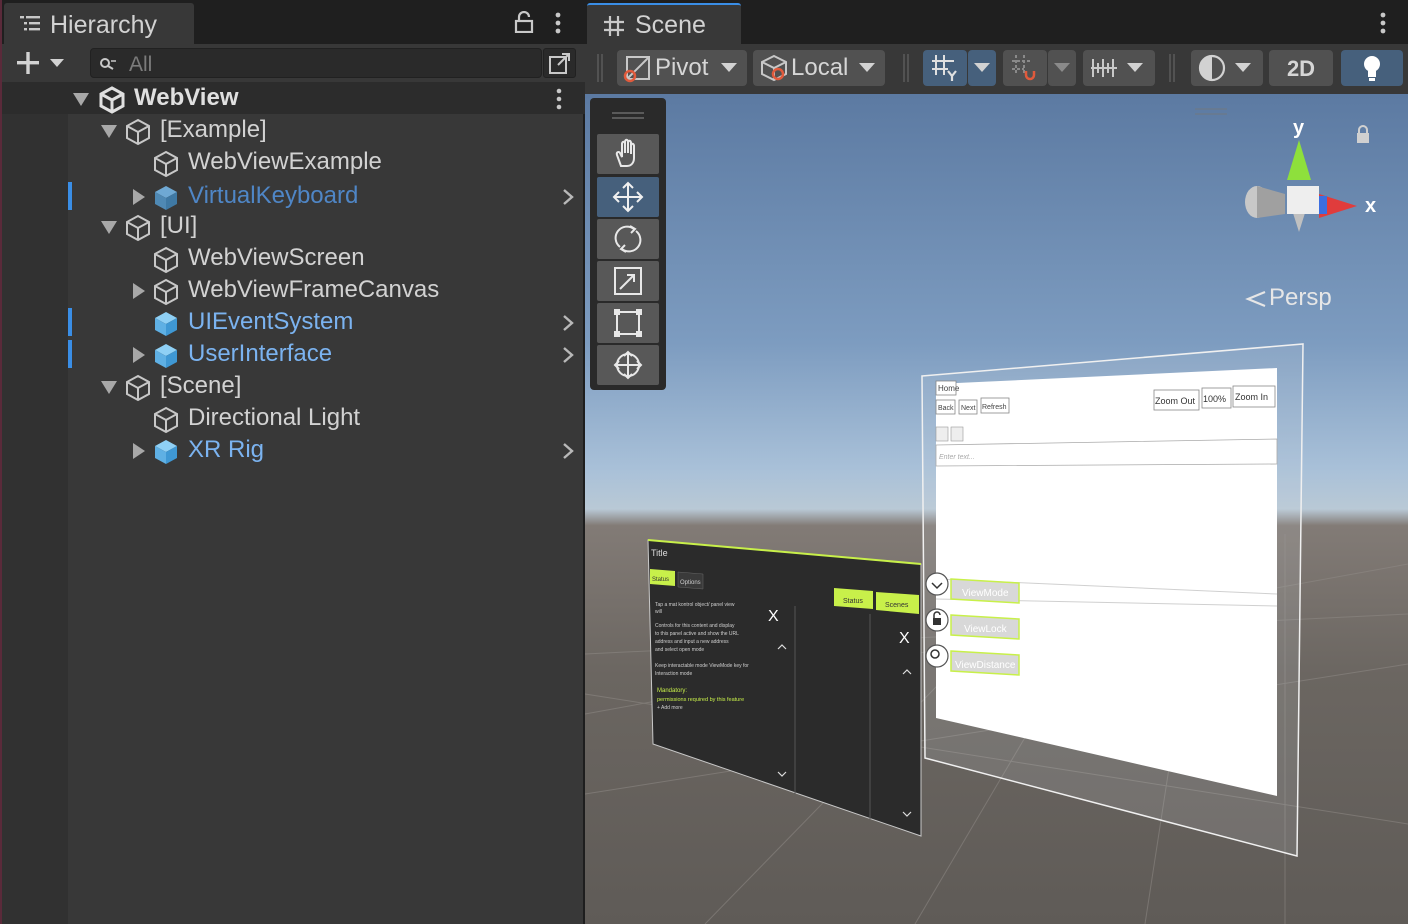 The height and width of the screenshot is (924, 1408). I want to click on grid-visibility-toggle, so click(945, 68).